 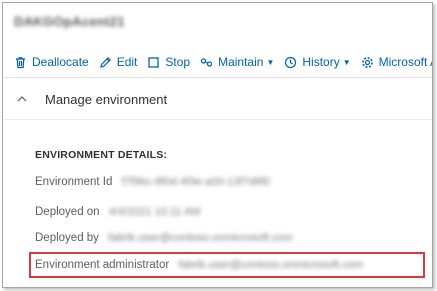 What do you see at coordinates (153, 62) in the screenshot?
I see `stop-square-icon` at bounding box center [153, 62].